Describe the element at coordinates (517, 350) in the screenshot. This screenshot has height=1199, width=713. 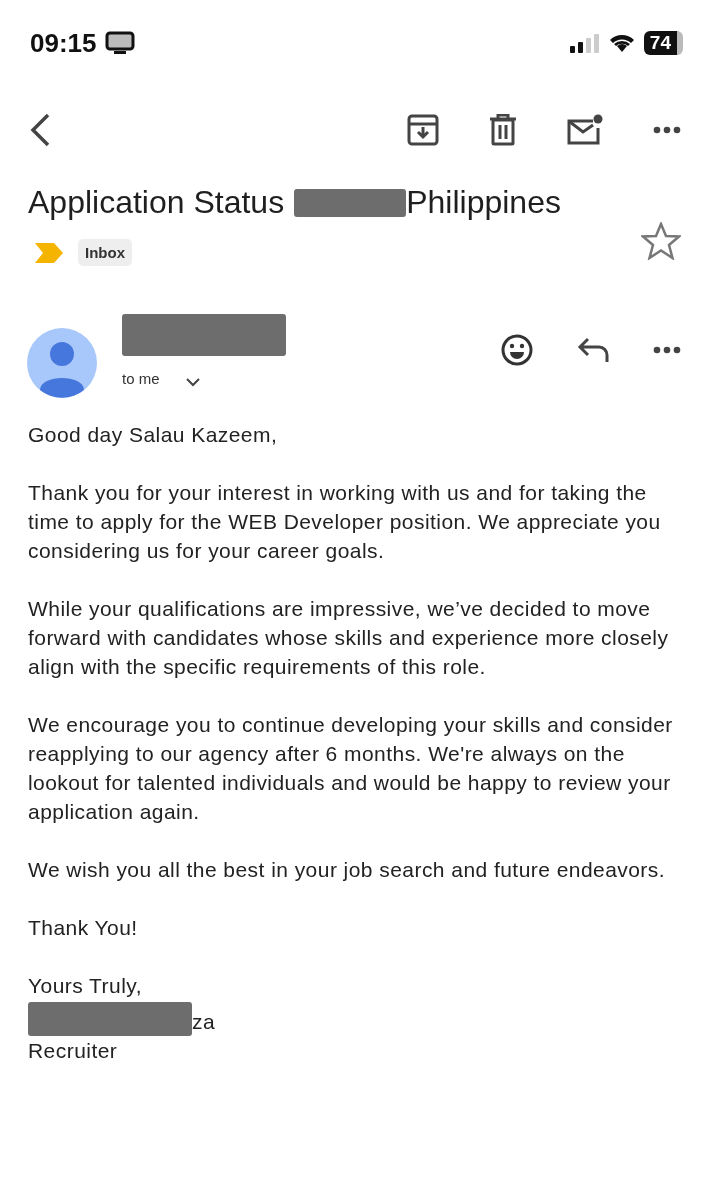
I see `emoji-icon` at that location.